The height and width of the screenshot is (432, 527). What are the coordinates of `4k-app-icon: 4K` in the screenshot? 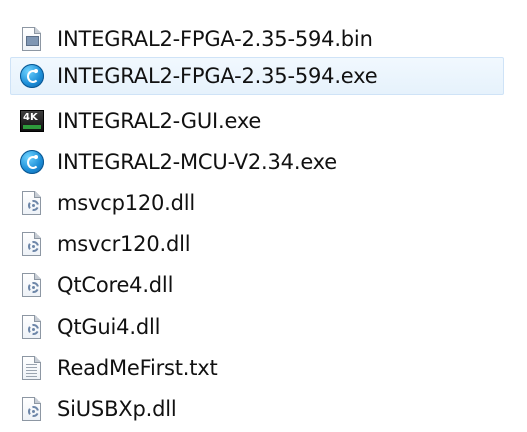 It's located at (32, 121).